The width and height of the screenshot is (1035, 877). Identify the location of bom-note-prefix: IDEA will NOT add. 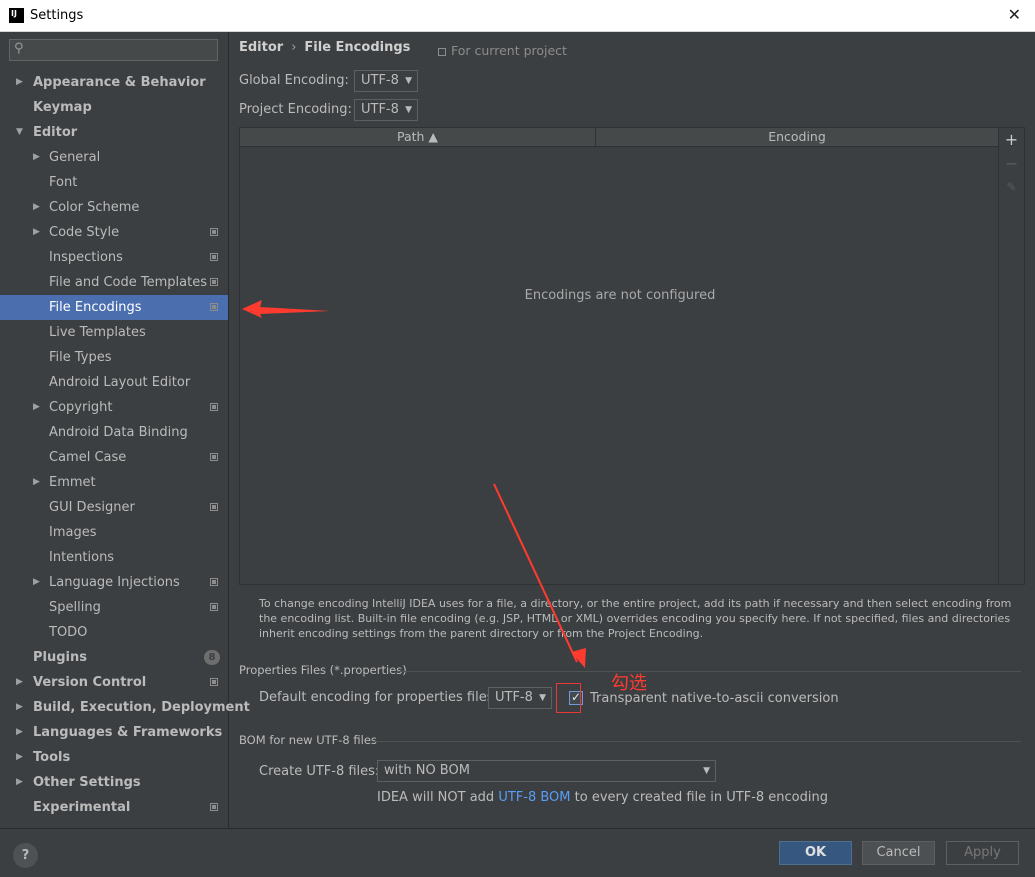
(438, 797).